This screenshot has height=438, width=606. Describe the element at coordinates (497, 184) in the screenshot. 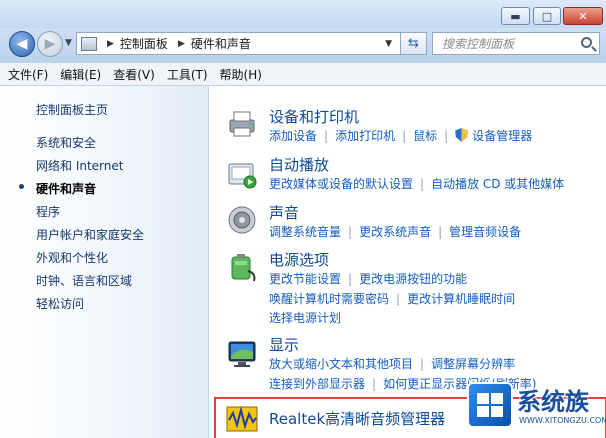

I see `autoplay-cd-link: 自动播放 CD 或其他媒体` at that location.